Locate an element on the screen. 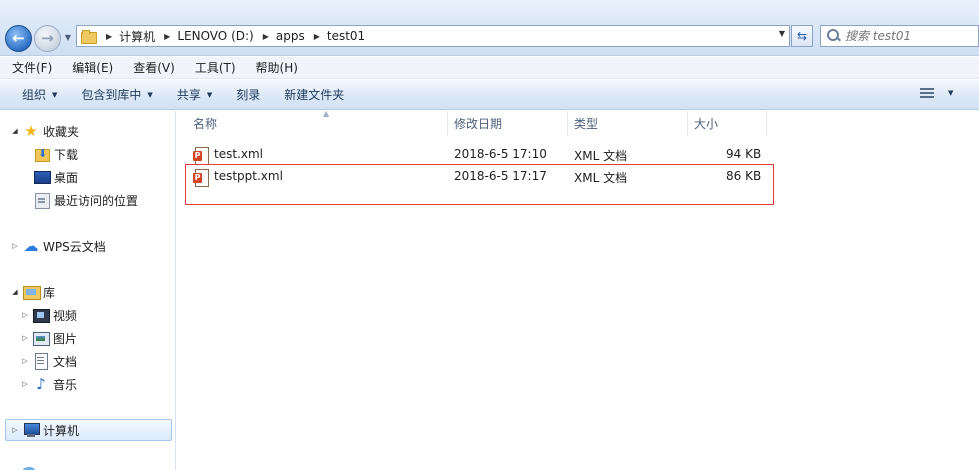  recent-places-icon is located at coordinates (42, 200).